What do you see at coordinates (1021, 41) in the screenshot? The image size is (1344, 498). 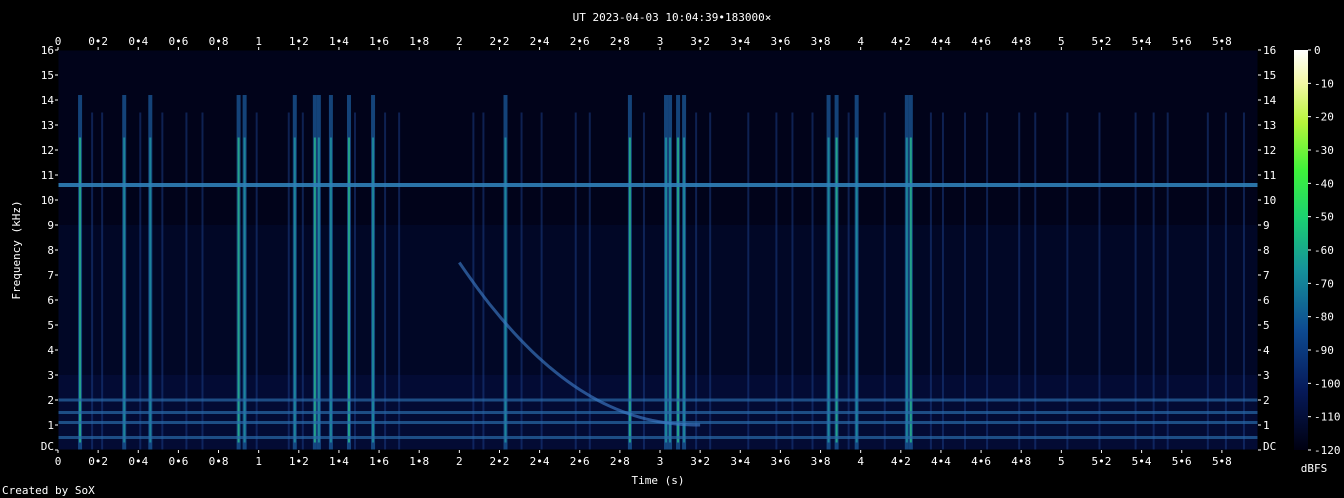 I see `x-tick-label: 4•8` at bounding box center [1021, 41].